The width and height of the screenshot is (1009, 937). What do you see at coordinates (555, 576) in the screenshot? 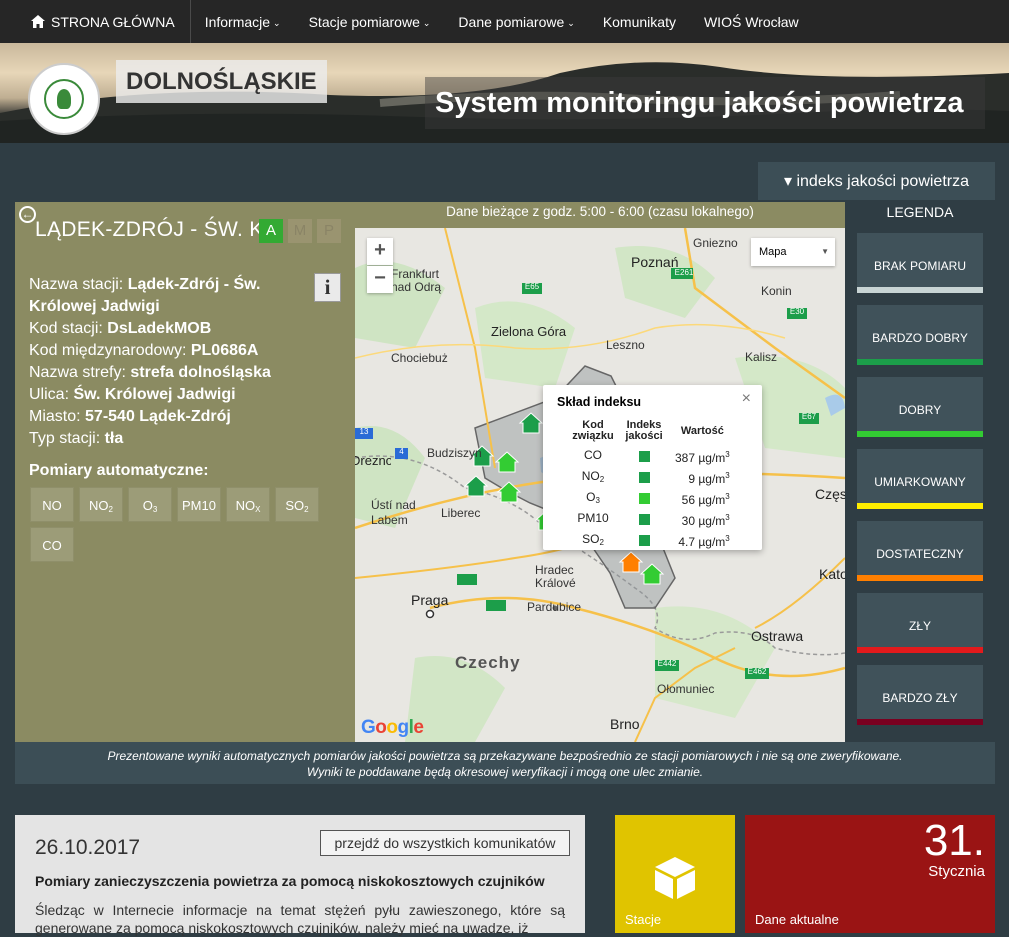
I see `map-label: Hradec Králové` at bounding box center [555, 576].